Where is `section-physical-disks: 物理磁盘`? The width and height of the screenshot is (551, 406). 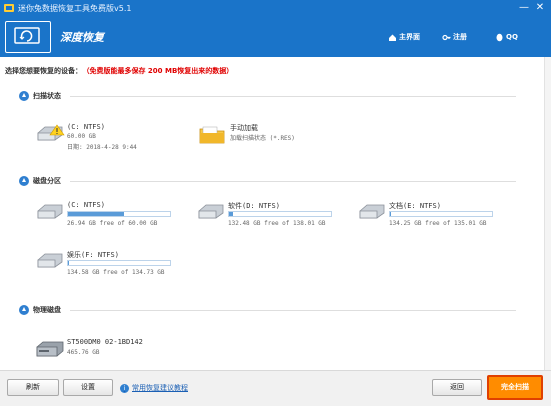 section-physical-disks: 物理磁盘 is located at coordinates (40, 310).